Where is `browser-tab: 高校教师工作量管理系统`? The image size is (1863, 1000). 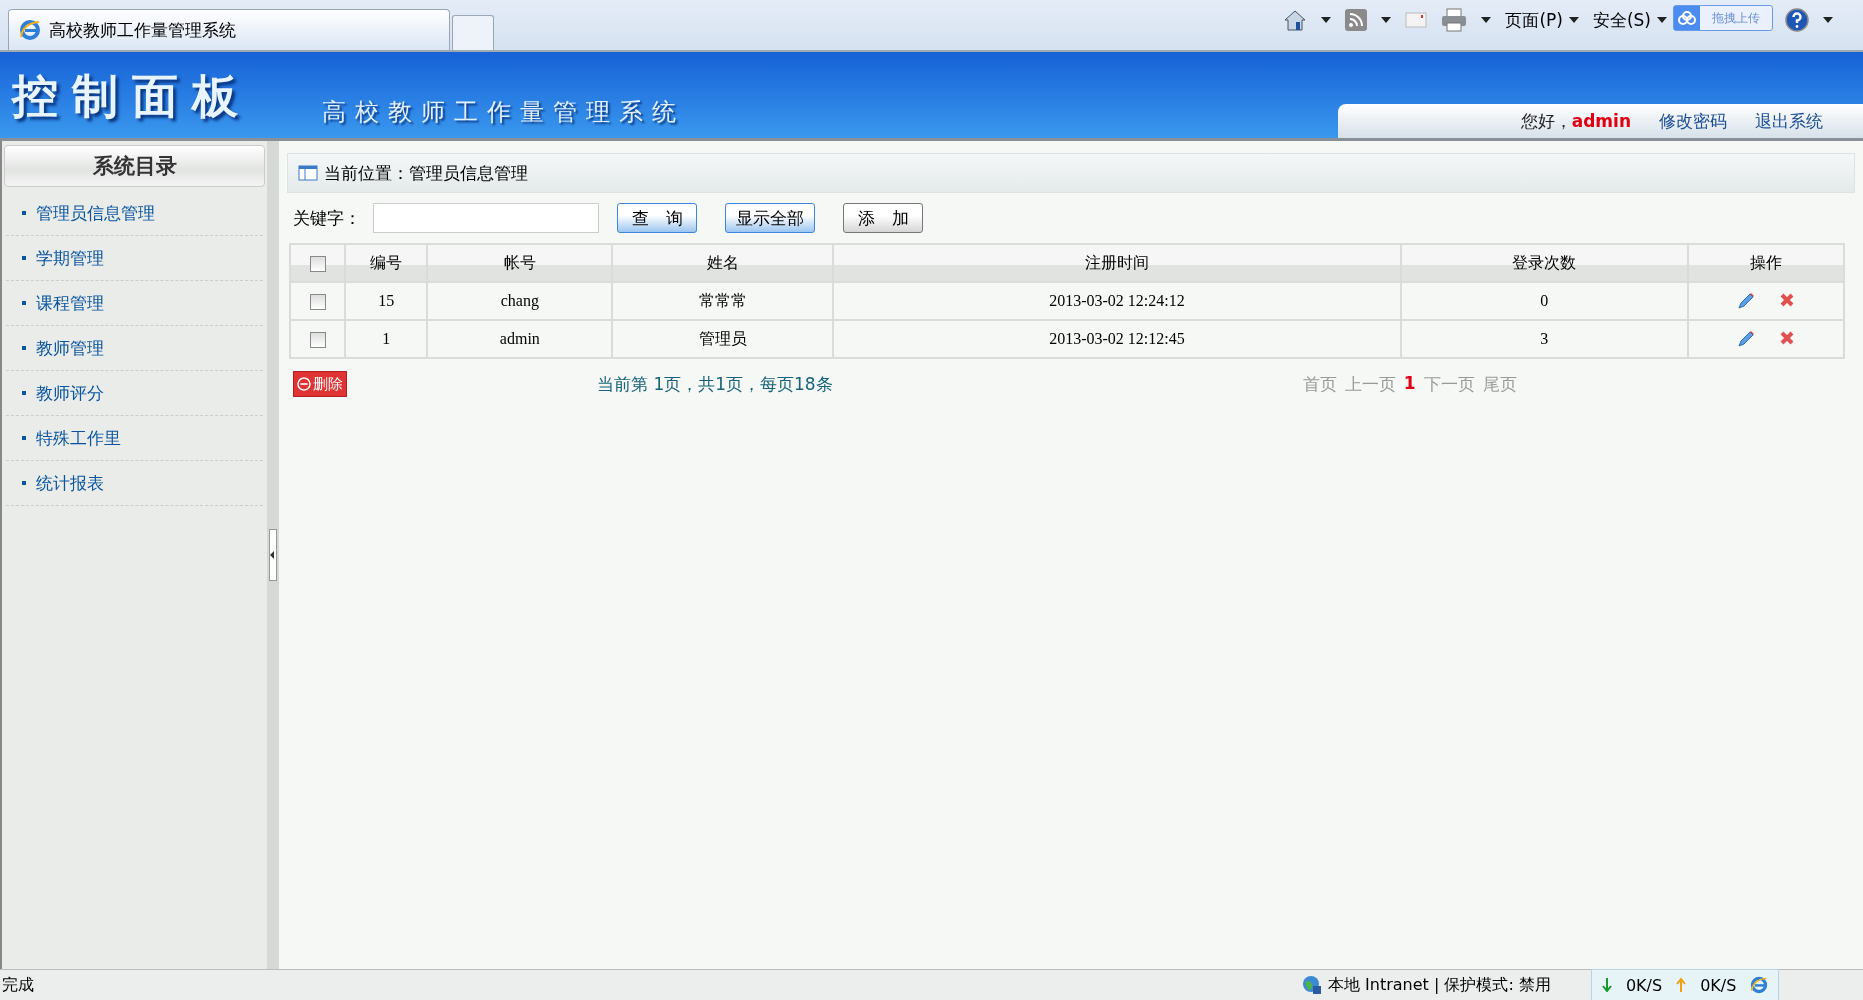 browser-tab: 高校教师工作量管理系统 is located at coordinates (229, 29).